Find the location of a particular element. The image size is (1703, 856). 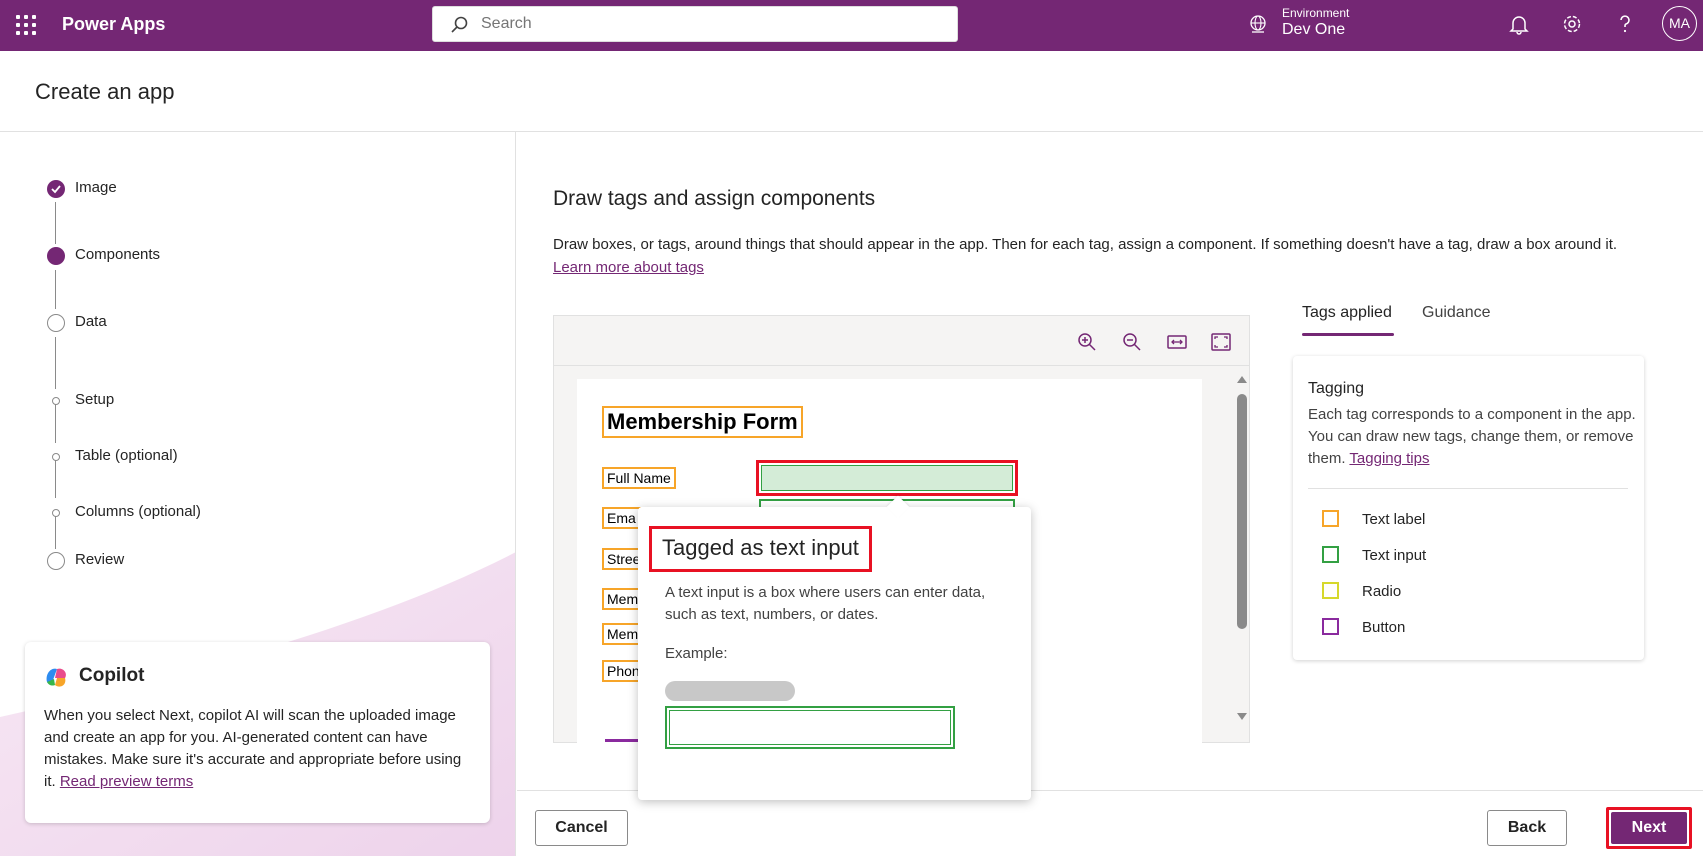

page-title: Create an app is located at coordinates (105, 91).